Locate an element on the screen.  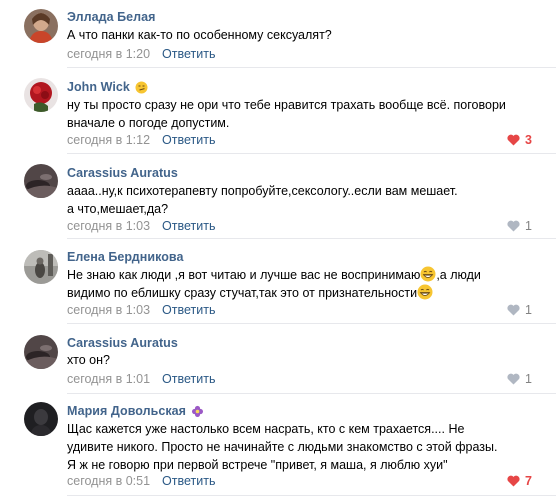
divider is located at coordinates (311, 495).